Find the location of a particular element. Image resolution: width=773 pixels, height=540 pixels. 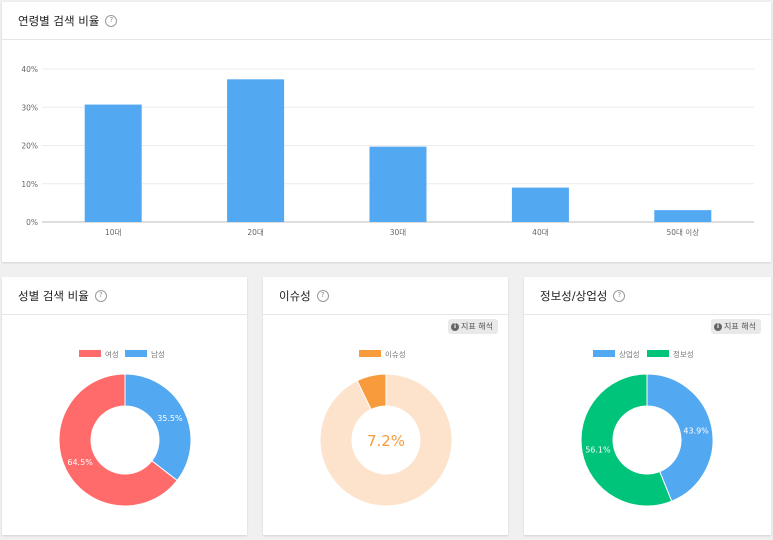

slice-label: 43.9% is located at coordinates (696, 430).